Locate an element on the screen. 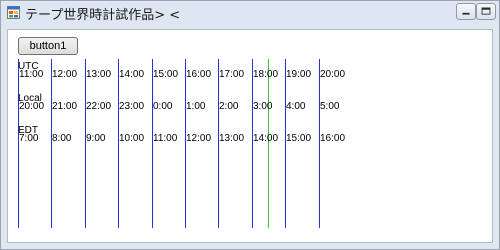 This screenshot has width=500, height=250. time-label-edt: 8:00 is located at coordinates (62, 138).